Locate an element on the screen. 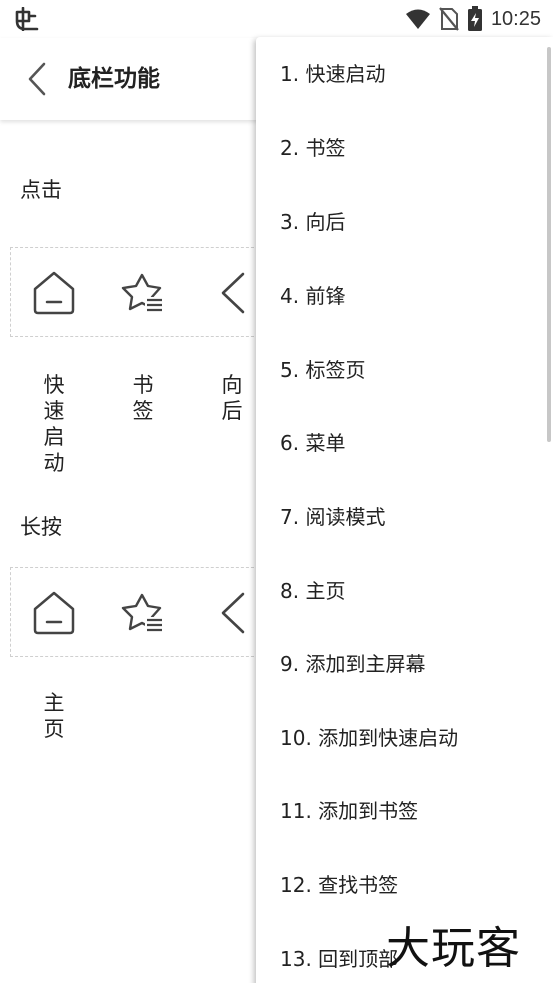 The width and height of the screenshot is (553, 983). menu-item-add-to-home-screen: 9. 添加到主屏幕 is located at coordinates (404, 664).